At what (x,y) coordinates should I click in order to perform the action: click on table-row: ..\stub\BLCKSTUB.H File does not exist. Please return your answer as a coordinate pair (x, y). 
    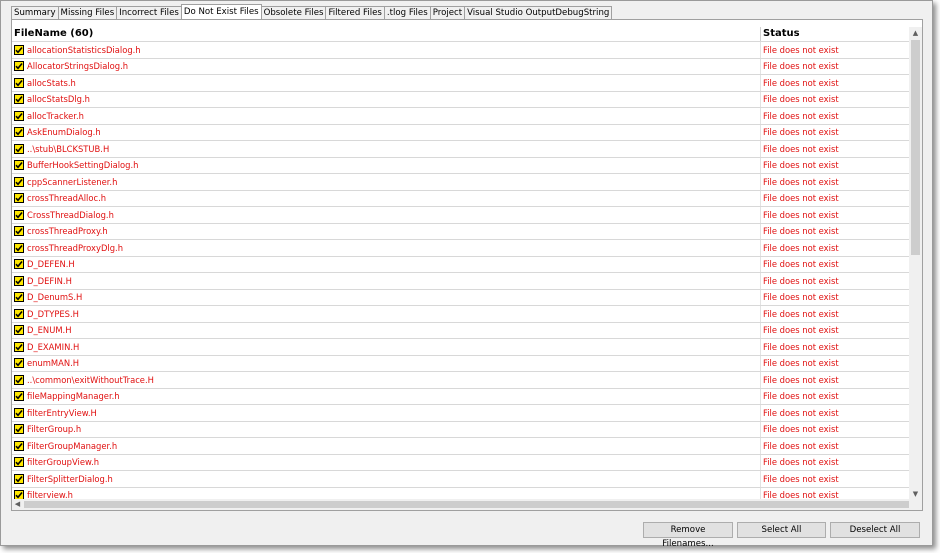
    Looking at the image, I should click on (460, 149).